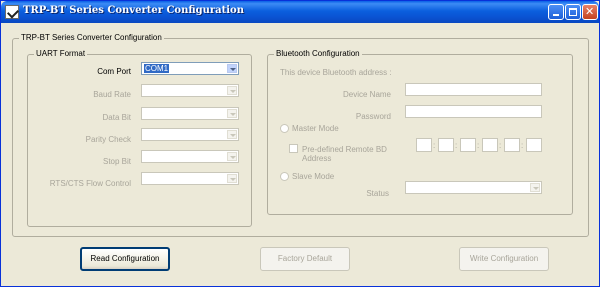  Describe the element at coordinates (114, 71) in the screenshot. I see `com-port-label: Com Port` at that location.